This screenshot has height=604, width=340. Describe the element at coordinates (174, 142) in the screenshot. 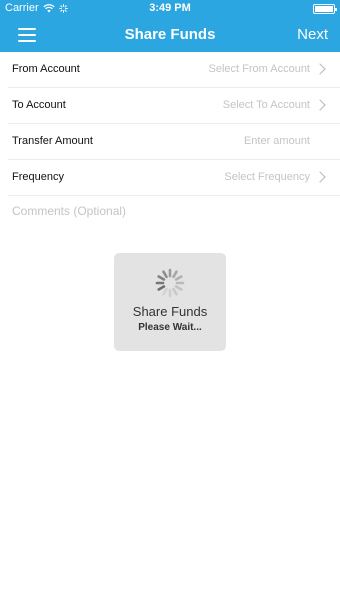

I see `transfer-amount-row: Transfer Amount Enter amount` at that location.